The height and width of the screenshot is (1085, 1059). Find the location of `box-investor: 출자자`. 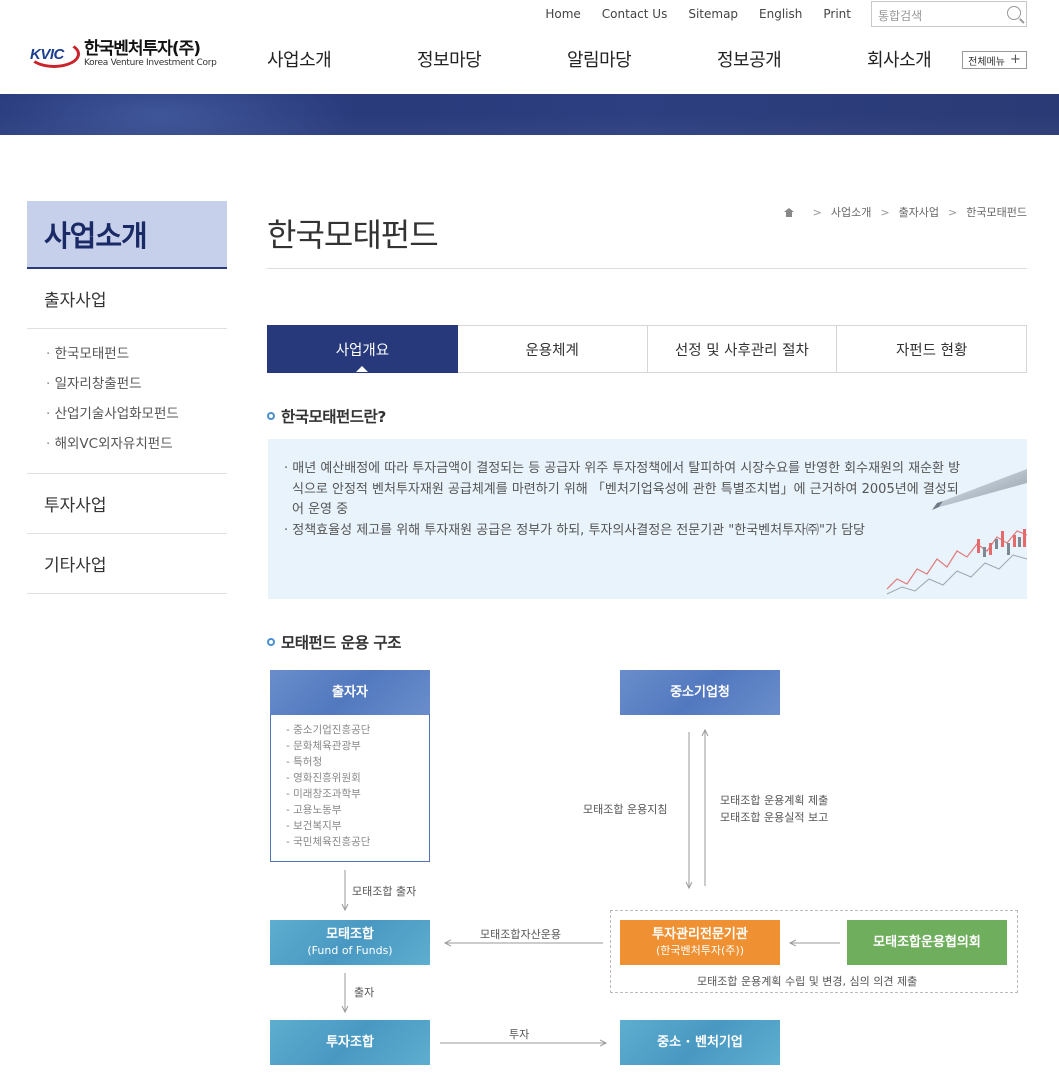

box-investor: 출자자 is located at coordinates (350, 692).